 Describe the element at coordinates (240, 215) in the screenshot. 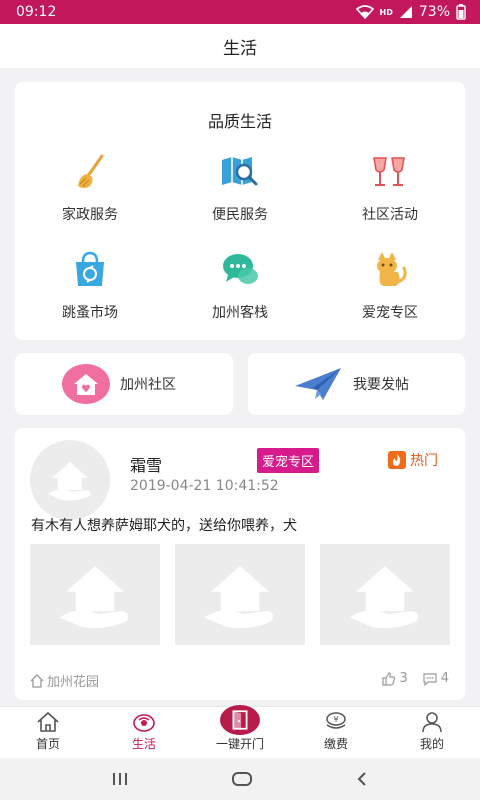

I see `service-label: 便民服务` at that location.